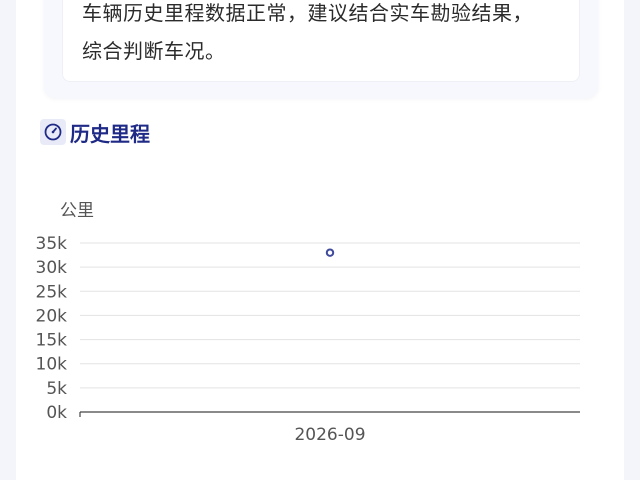 The height and width of the screenshot is (480, 640). What do you see at coordinates (327, 35) in the screenshot?
I see `summary-text: 车辆历史里程数据正常，建议结合实车勘验结果， 综合判断车况。` at bounding box center [327, 35].